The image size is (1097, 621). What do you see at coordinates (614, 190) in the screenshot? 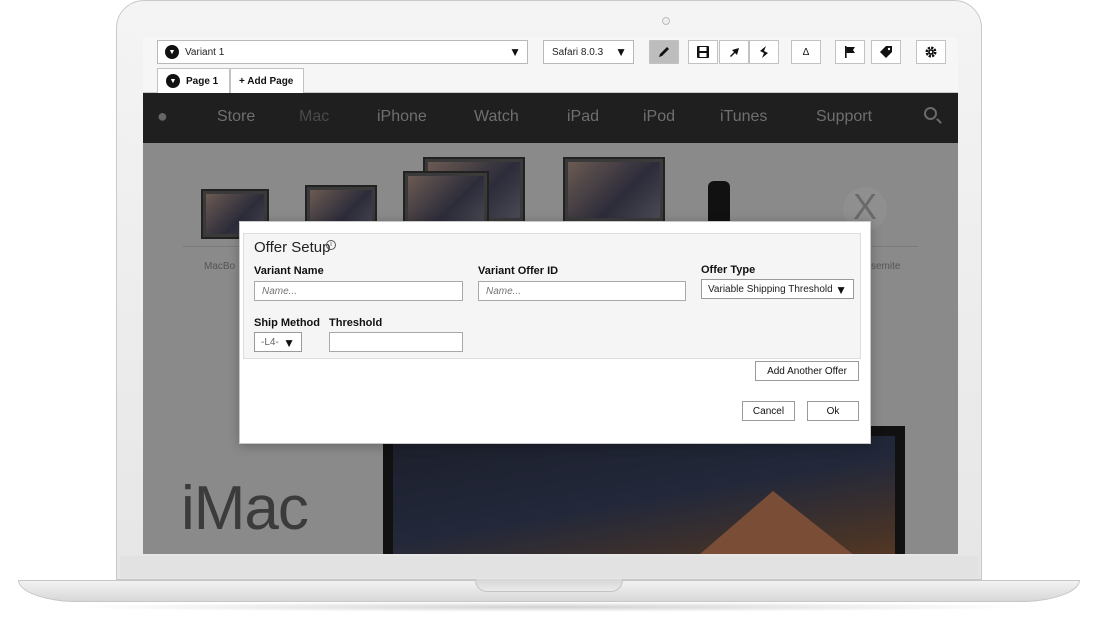
I see `product-imac` at bounding box center [614, 190].